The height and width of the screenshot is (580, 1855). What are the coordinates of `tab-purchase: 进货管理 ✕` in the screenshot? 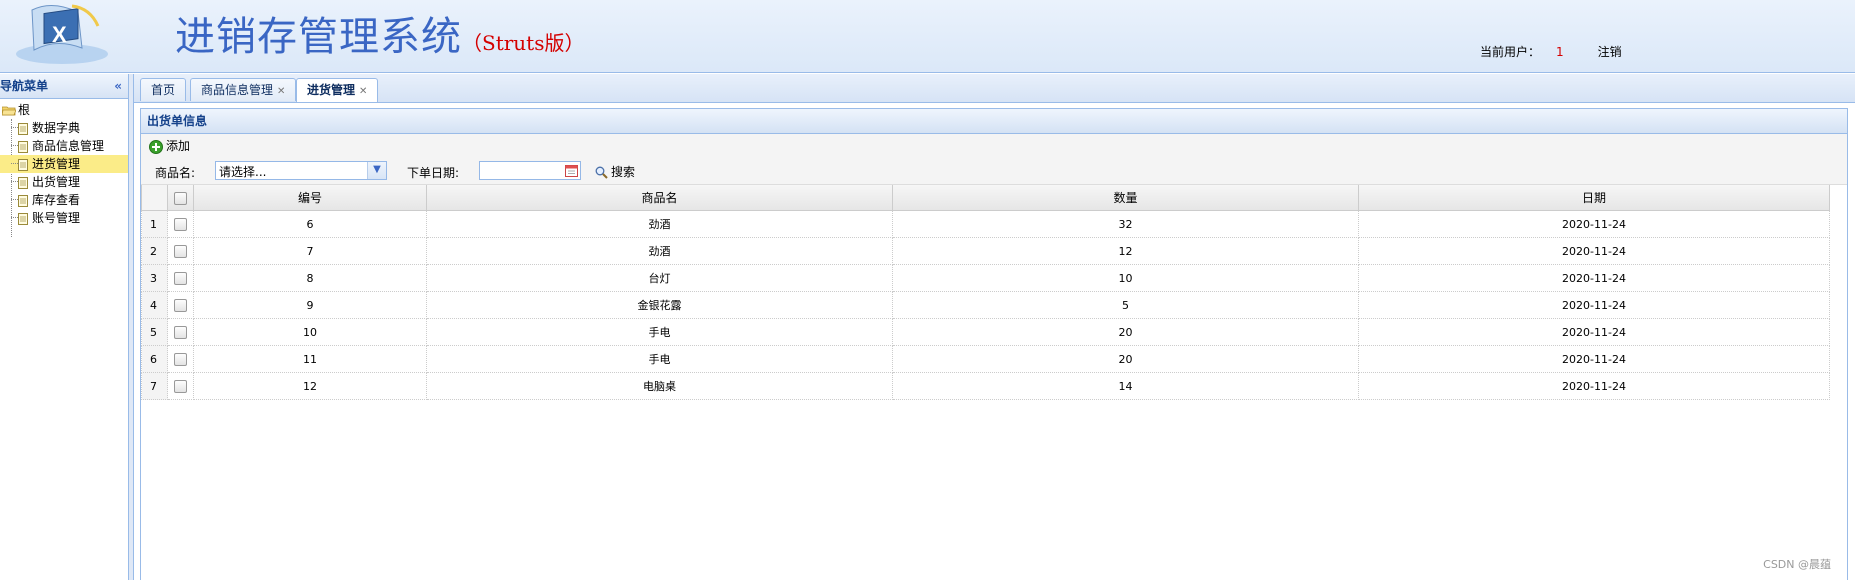 It's located at (337, 90).